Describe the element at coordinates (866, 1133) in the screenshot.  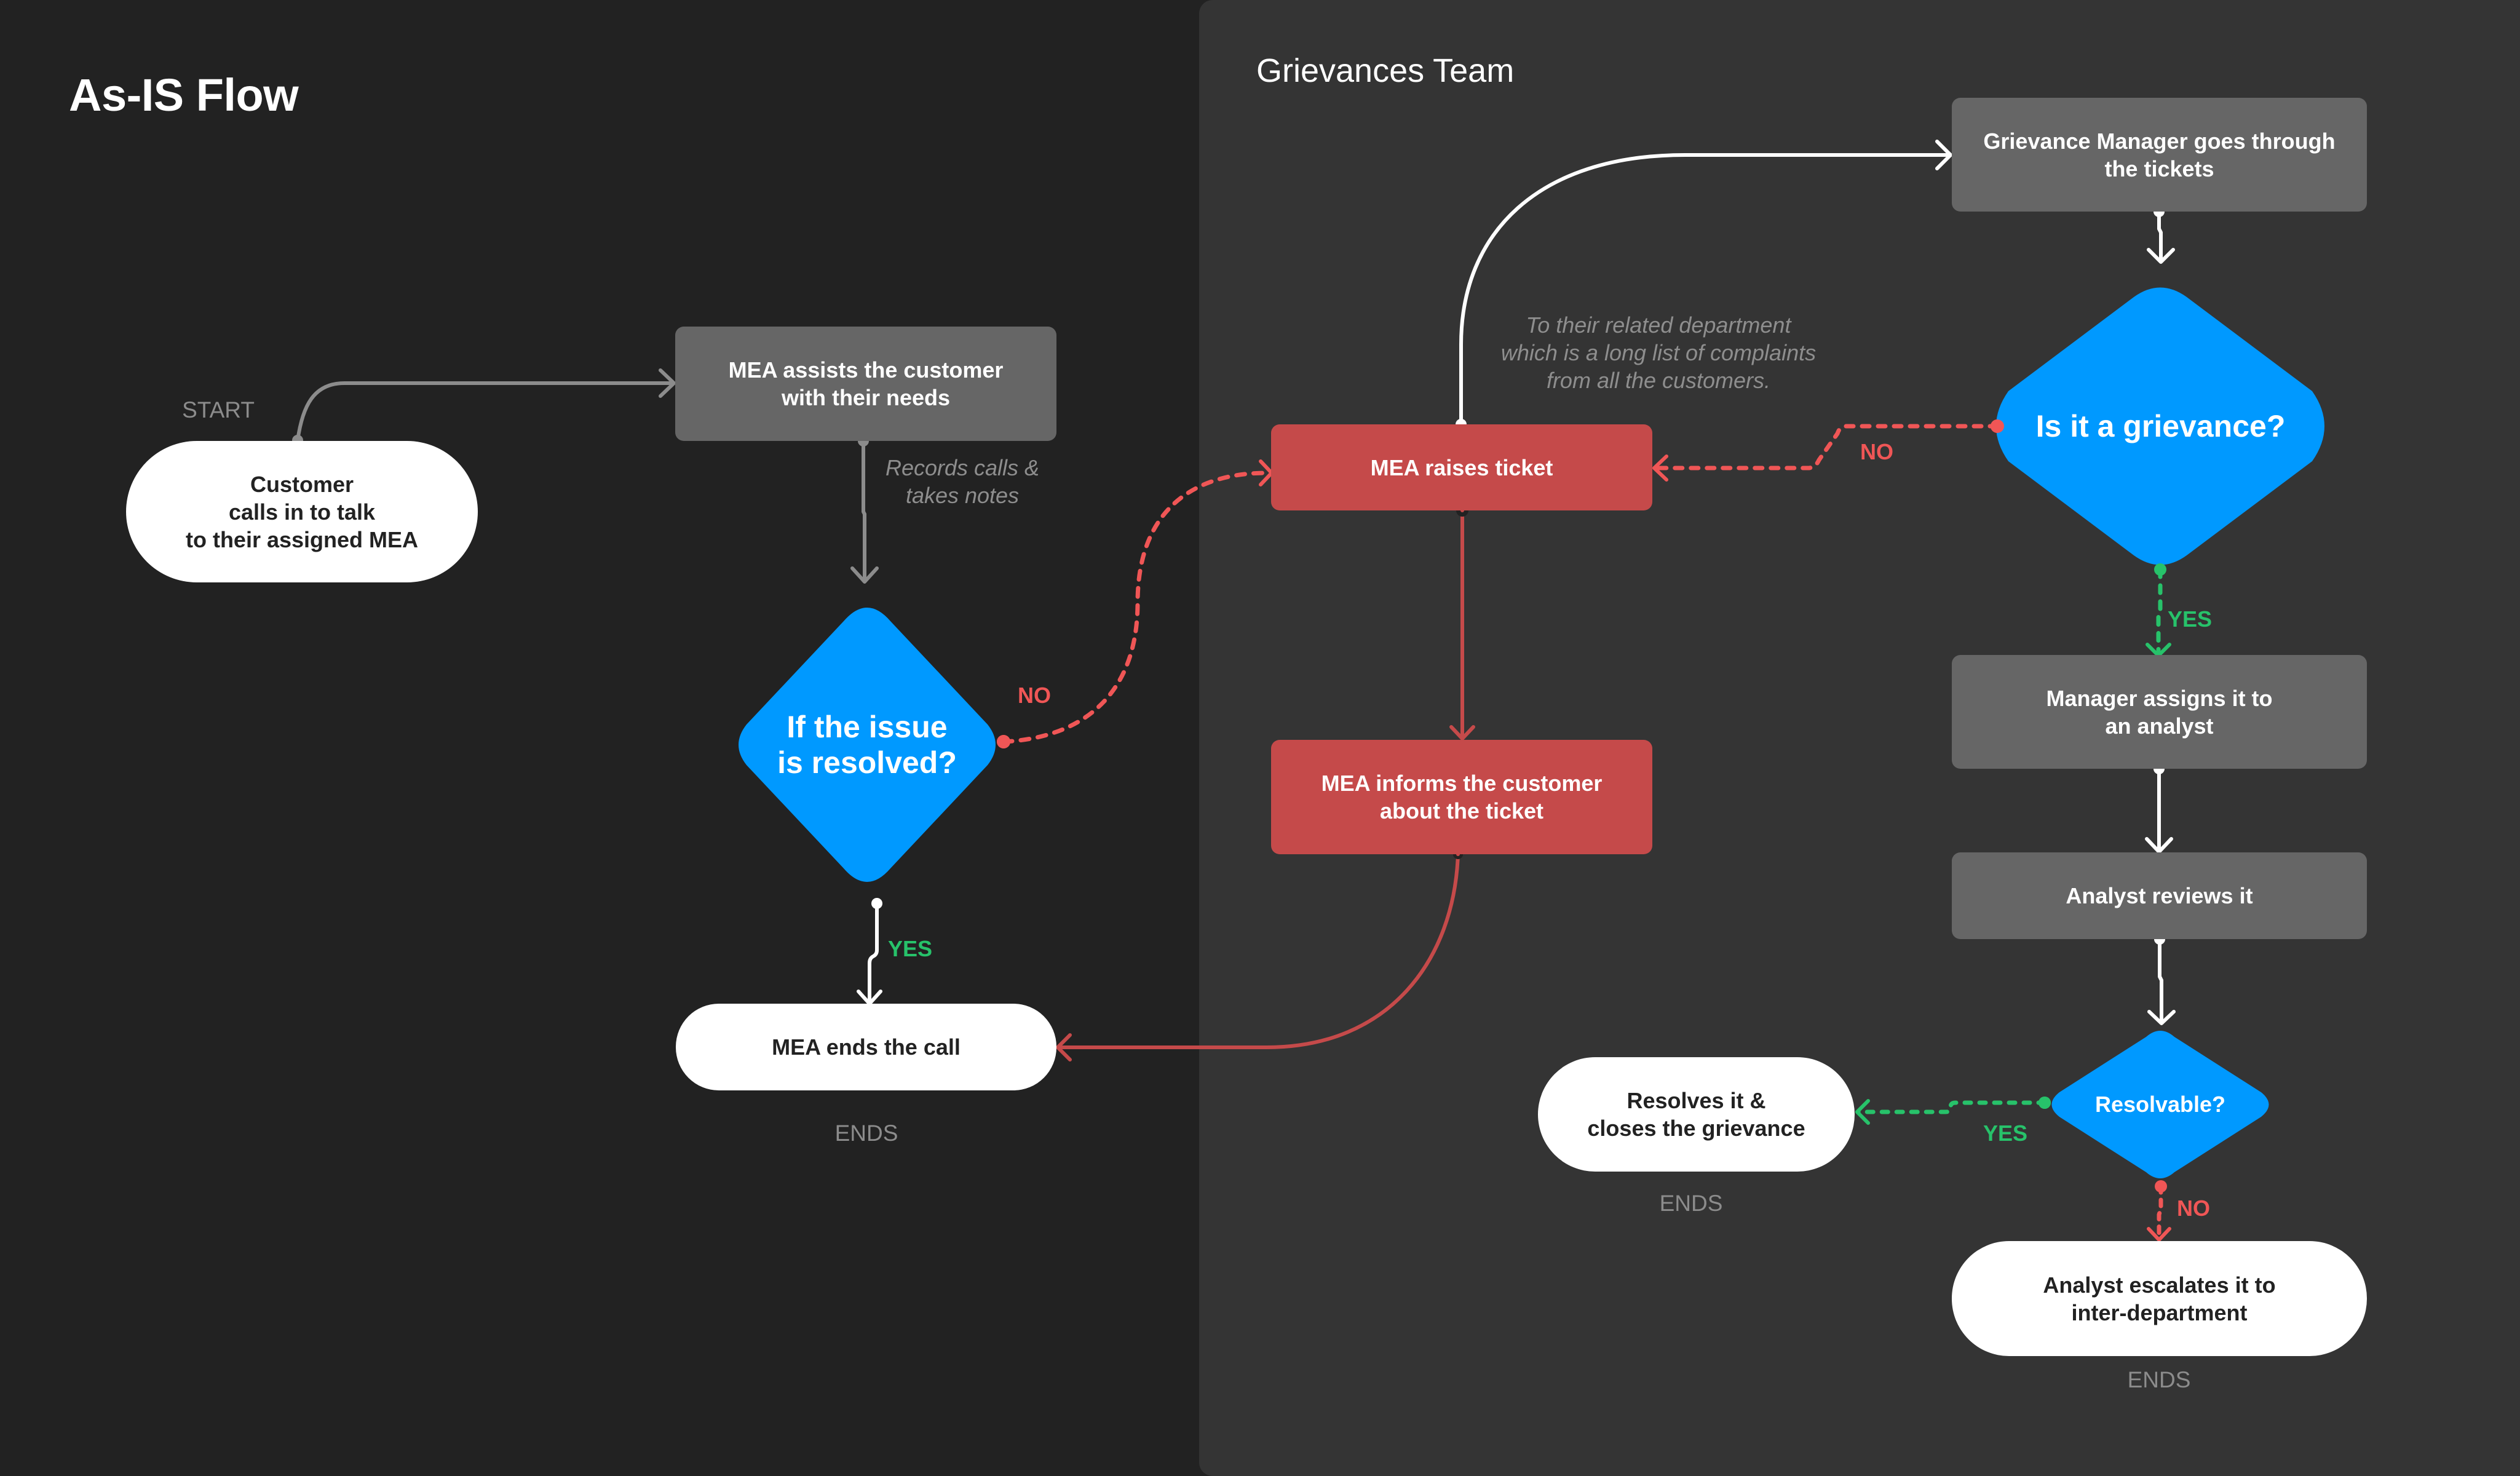
I see `ends-label-call: ENDS` at that location.